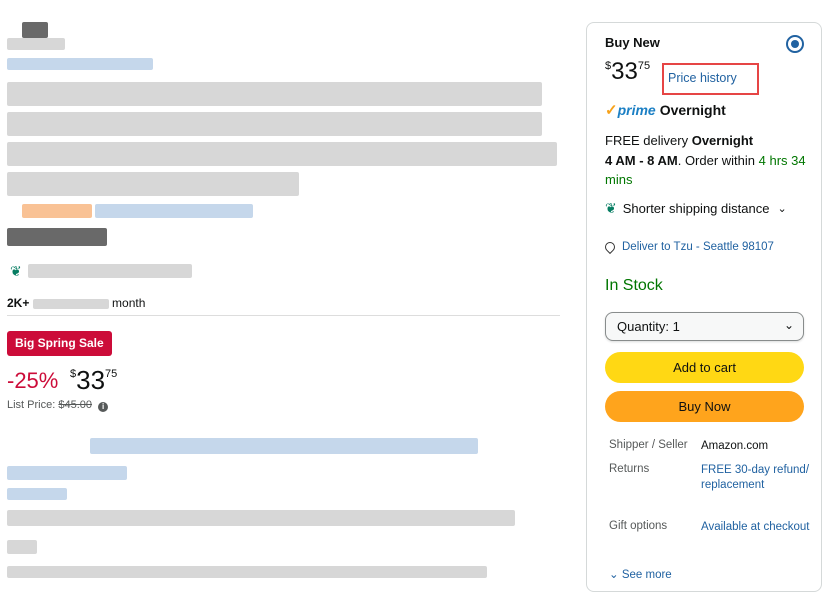 Image resolution: width=839 pixels, height=592 pixels. I want to click on prime-label: prime, so click(636, 110).